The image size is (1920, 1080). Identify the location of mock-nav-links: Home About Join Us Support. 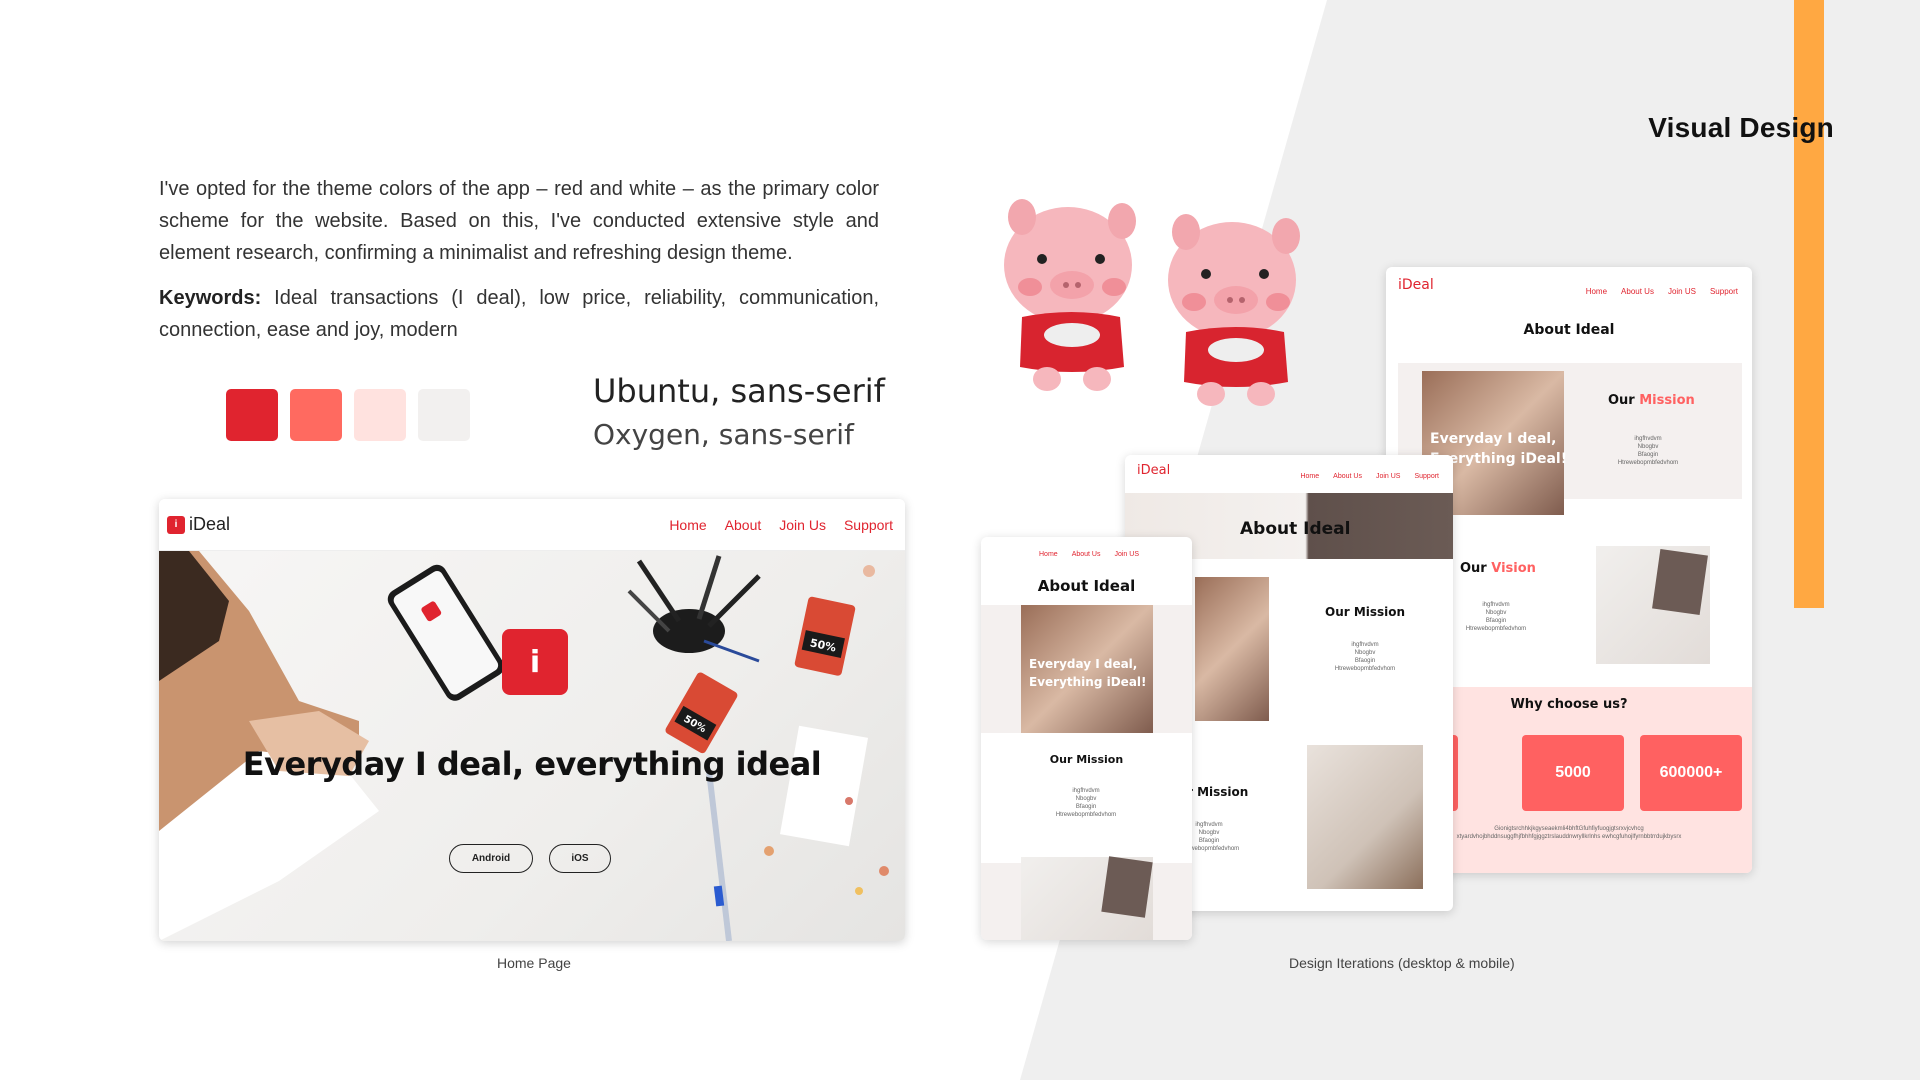
(781, 525).